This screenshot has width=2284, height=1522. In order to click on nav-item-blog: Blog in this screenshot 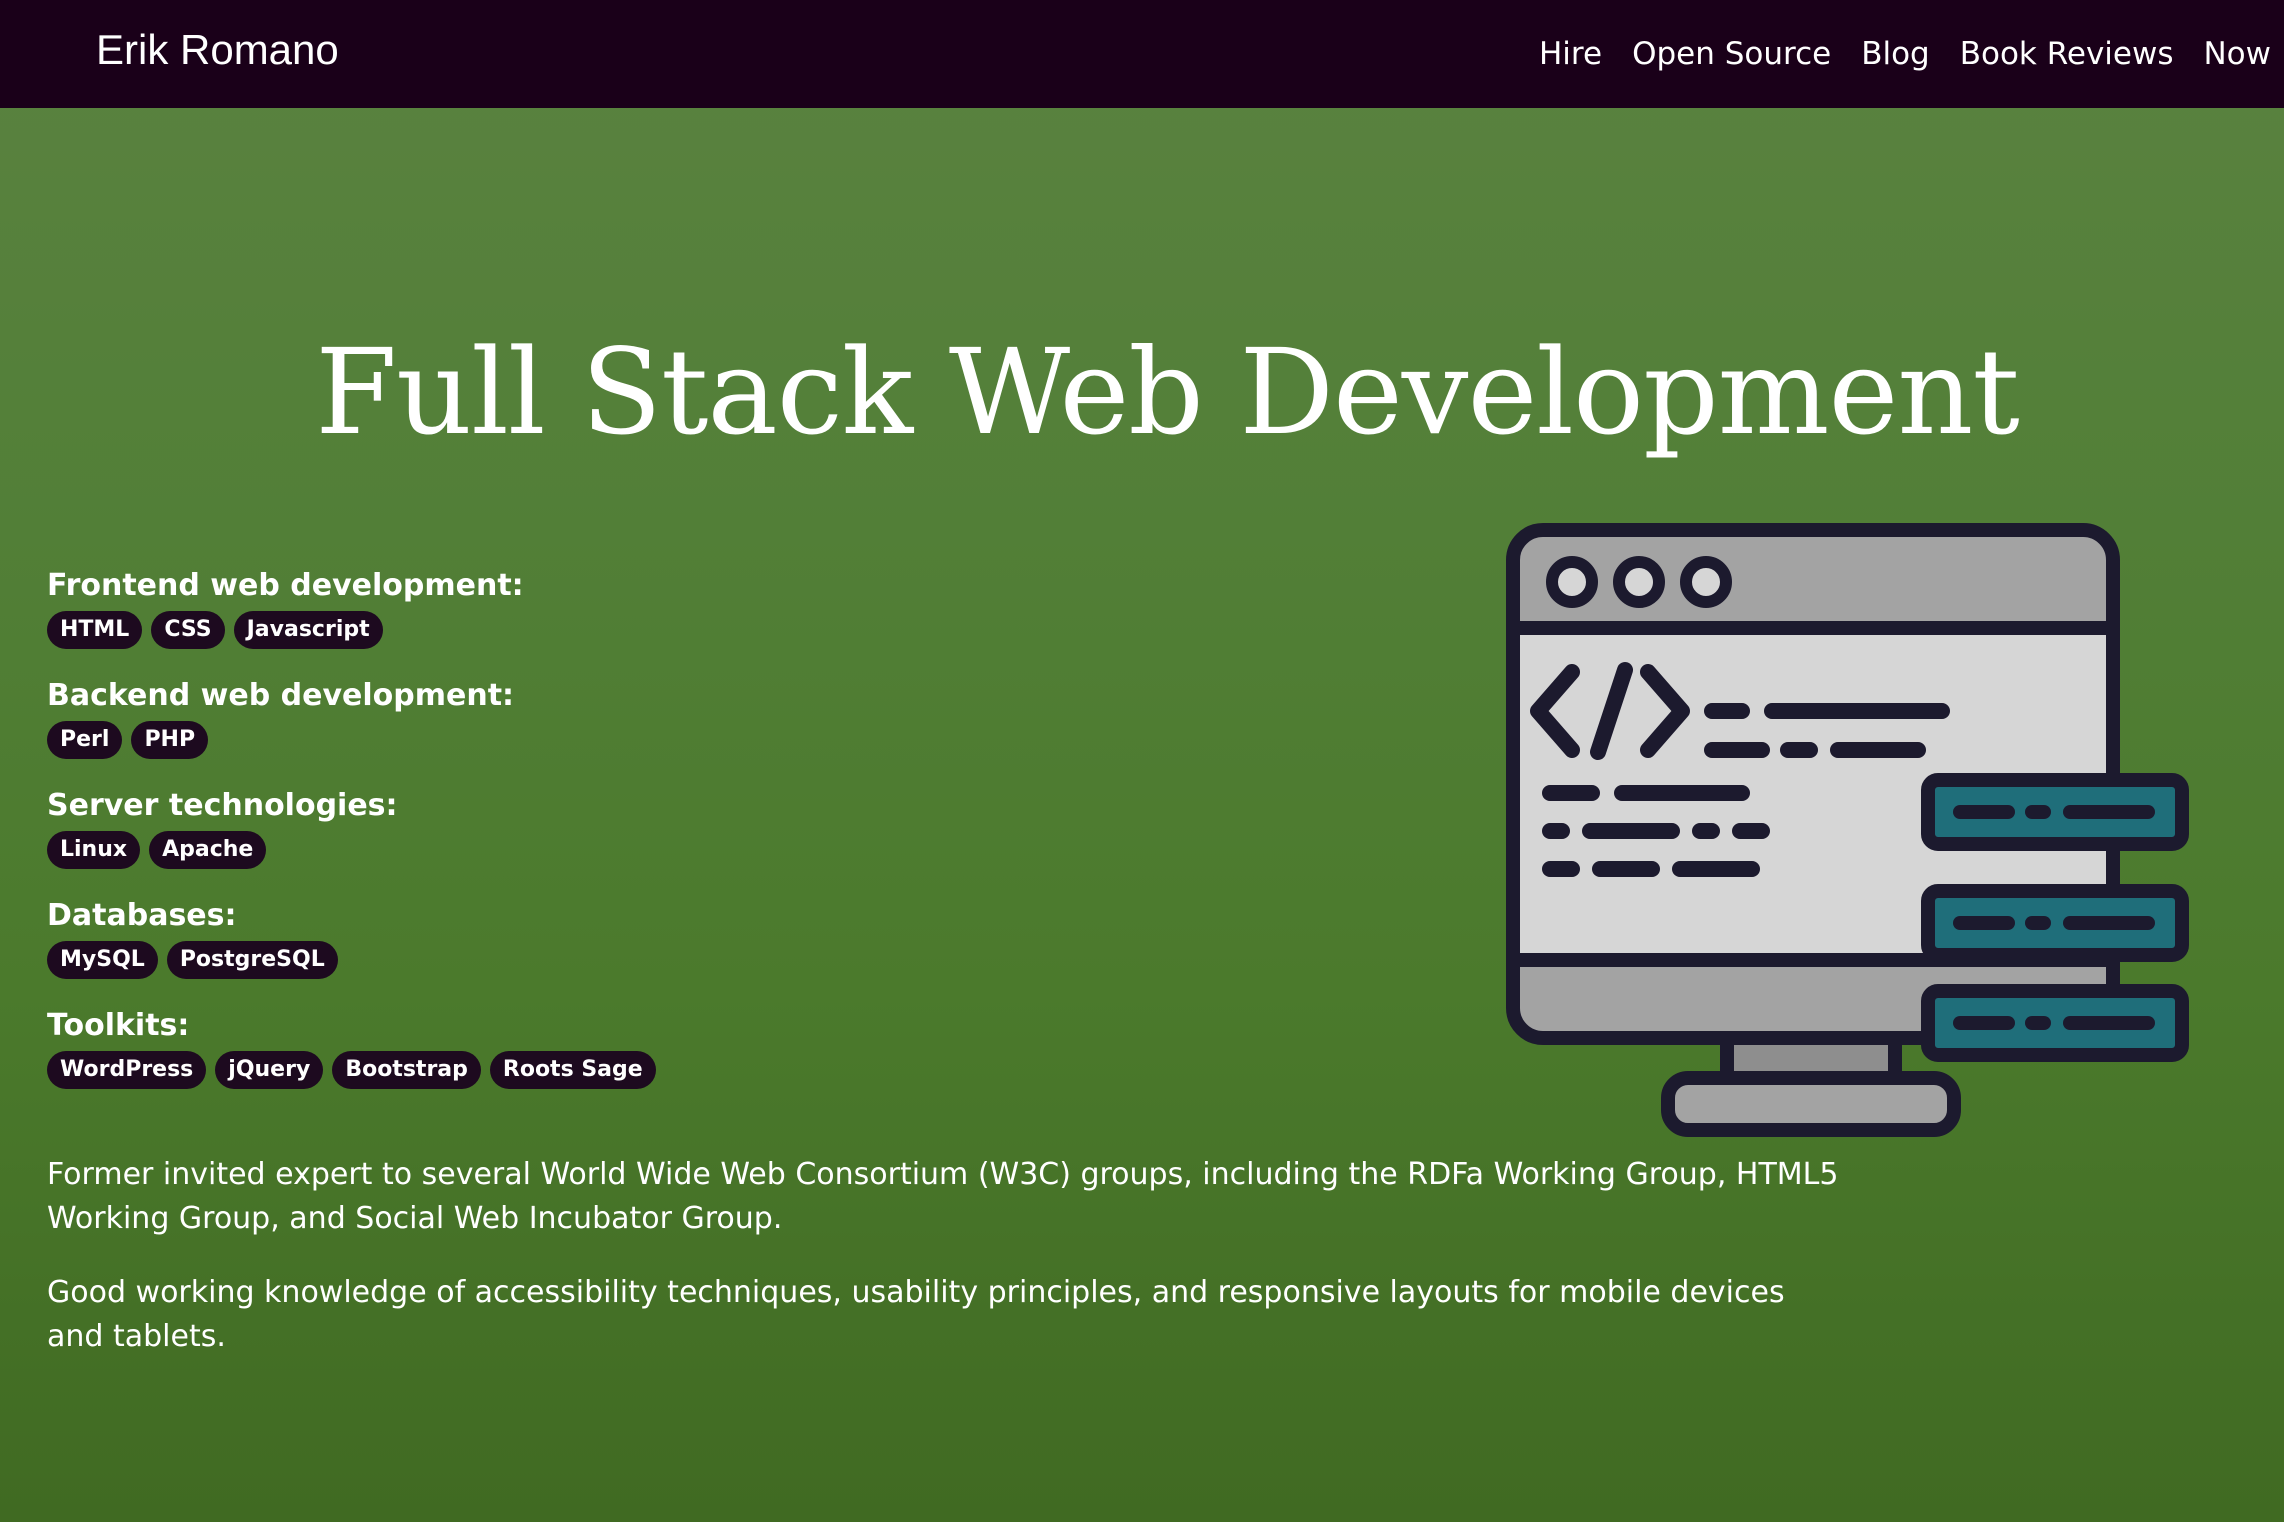, I will do `click(1895, 54)`.